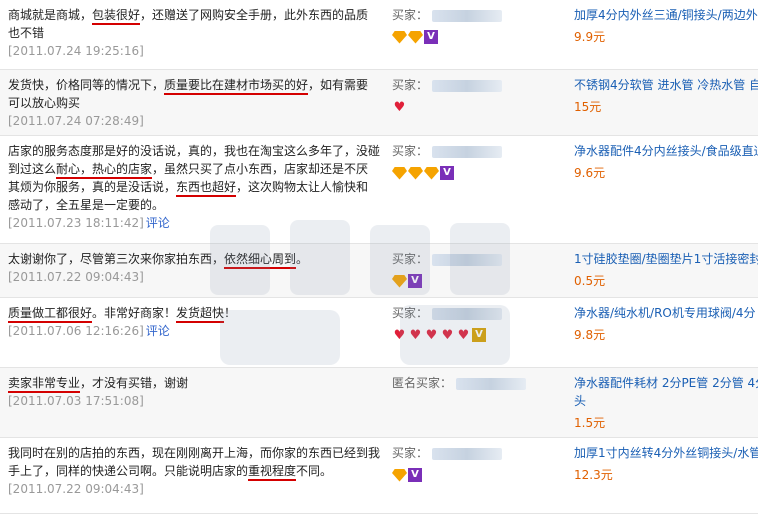 The height and width of the screenshot is (514, 758). What do you see at coordinates (50, 314) in the screenshot?
I see `highlighted-phrase: 质量做工都很好` at bounding box center [50, 314].